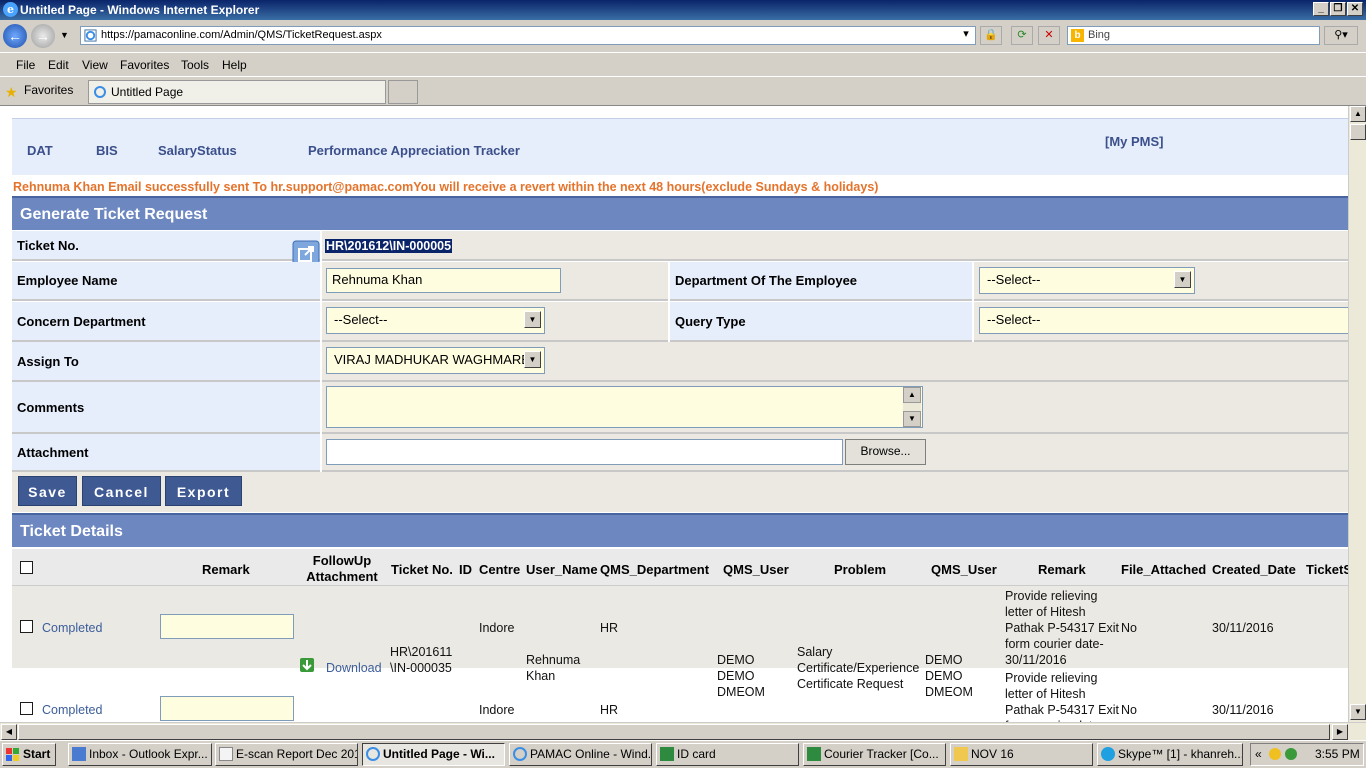 This screenshot has width=1366, height=768. I want to click on horizontal-scrollbar: ◀ ▶, so click(683, 731).